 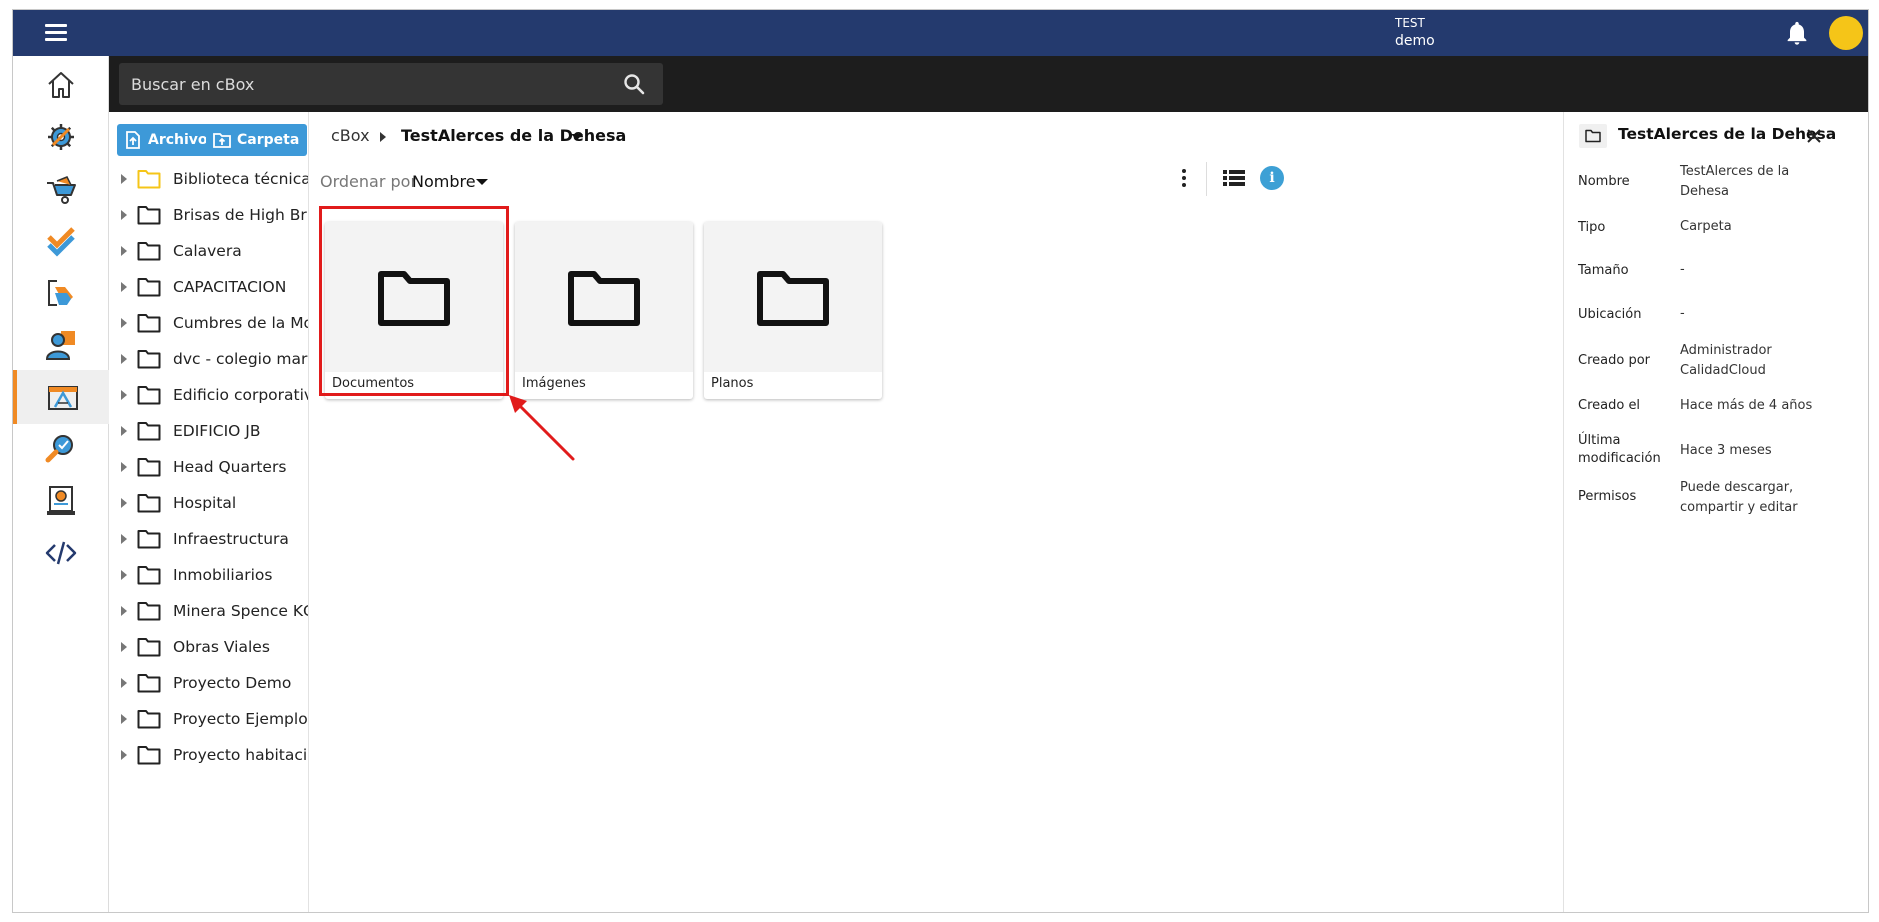 What do you see at coordinates (1682, 313) in the screenshot?
I see `prop-value: -` at bounding box center [1682, 313].